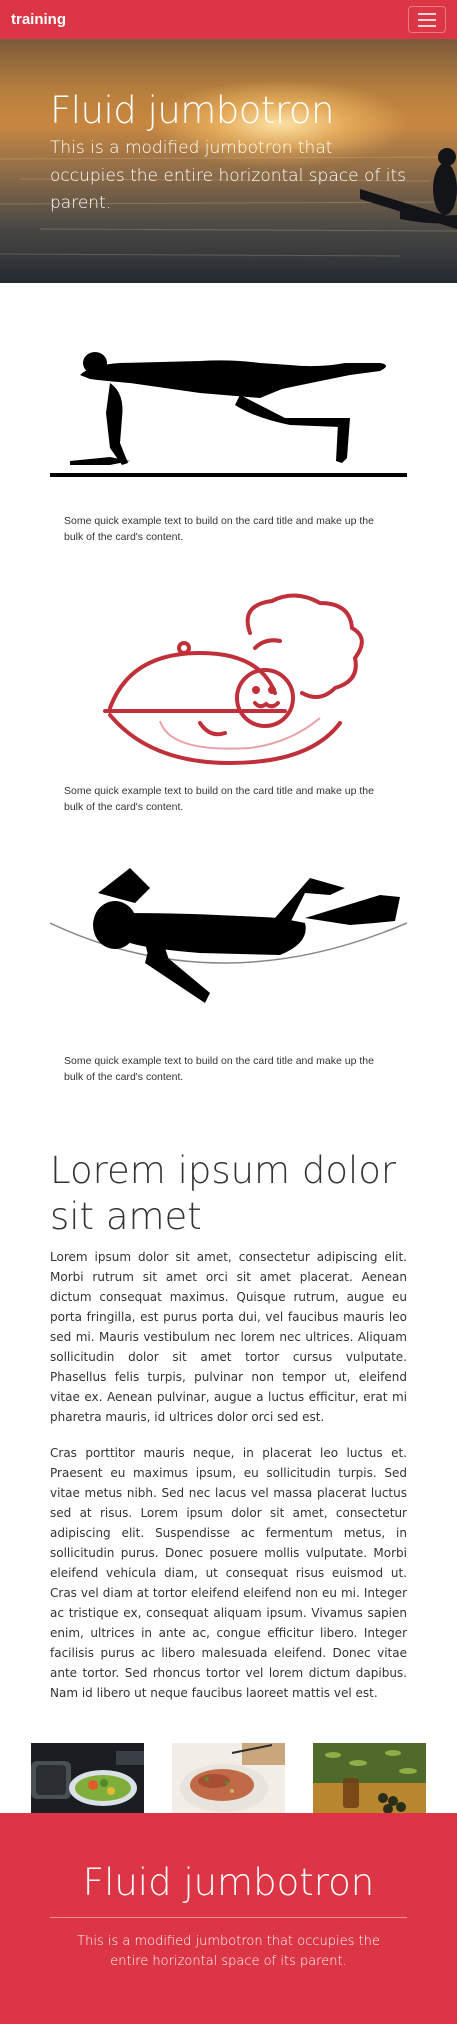 This screenshot has height=2024, width=457. I want to click on footer-title: Fluid jumbotron, so click(228, 1882).